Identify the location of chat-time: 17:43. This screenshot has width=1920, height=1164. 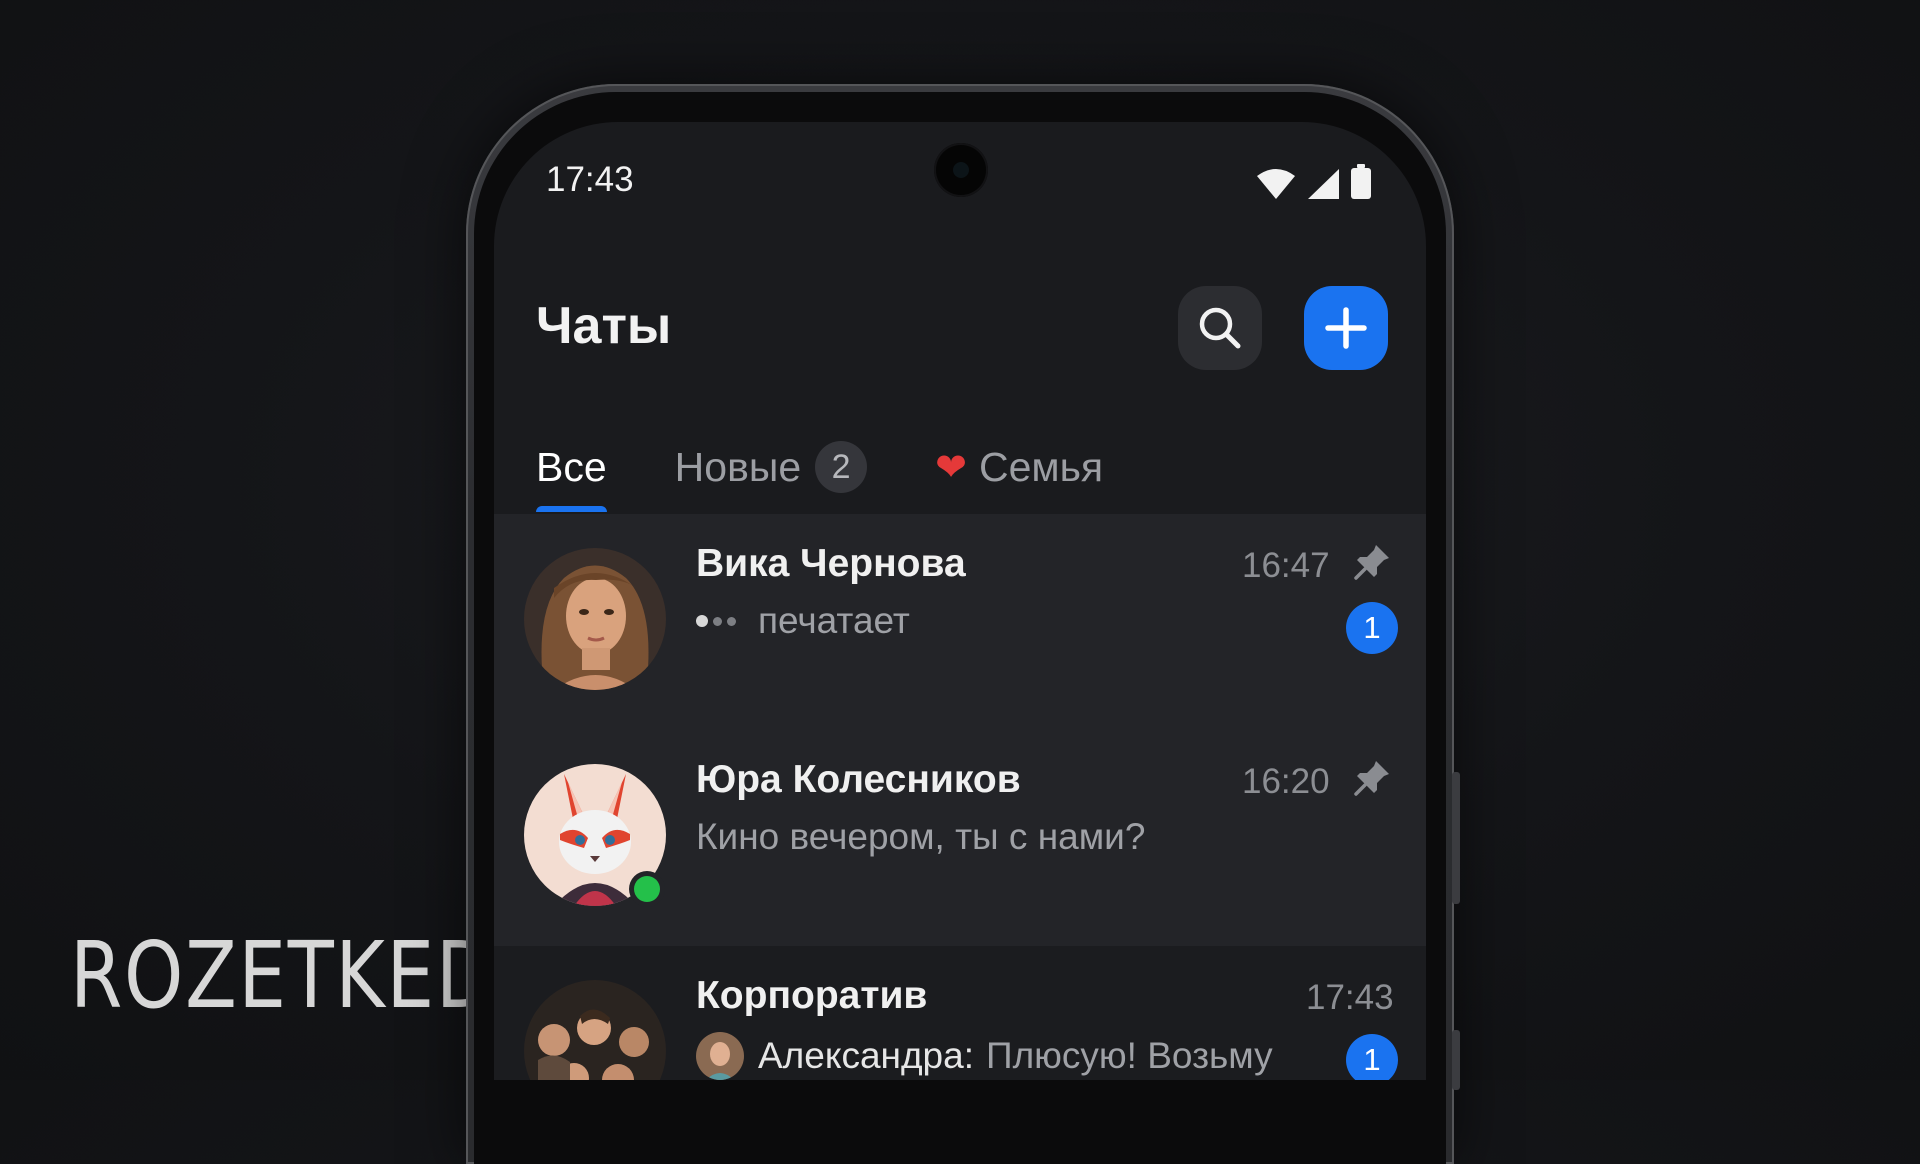
(1350, 997).